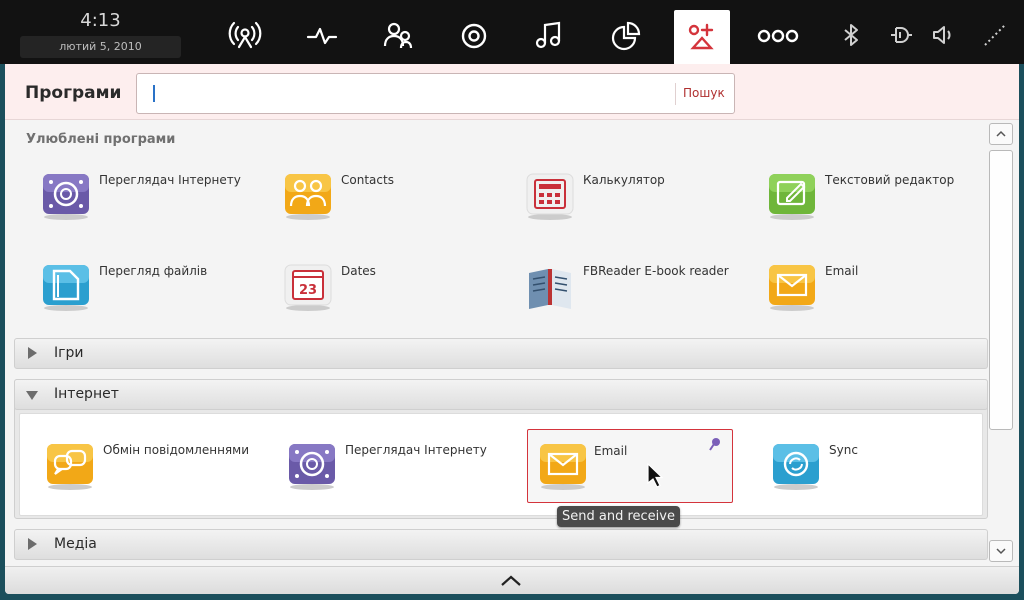  I want to click on app-ebook-reader: FBReader E-book reader, so click(640, 298).